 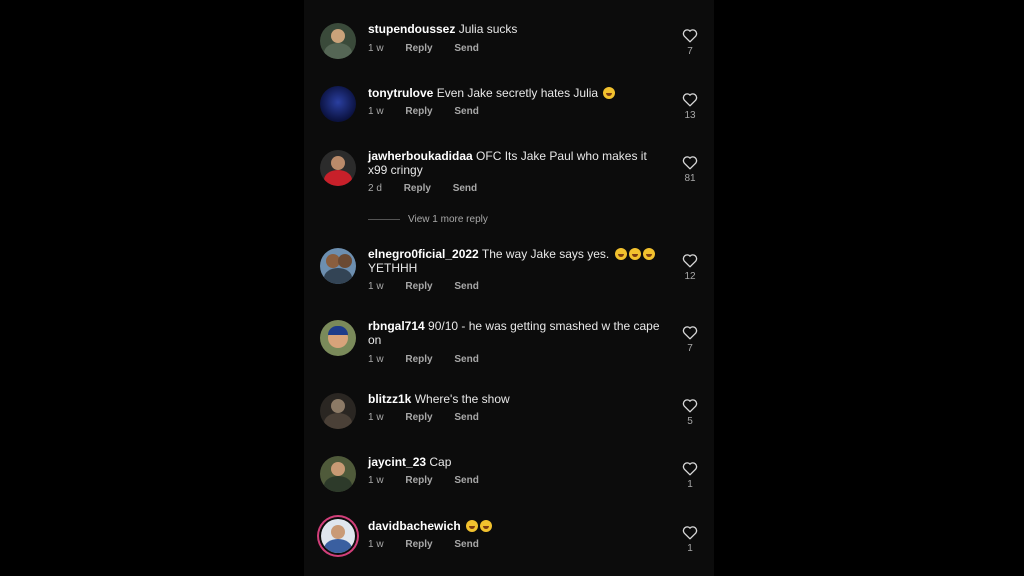 What do you see at coordinates (440, 462) in the screenshot?
I see `comment-text: Cap` at bounding box center [440, 462].